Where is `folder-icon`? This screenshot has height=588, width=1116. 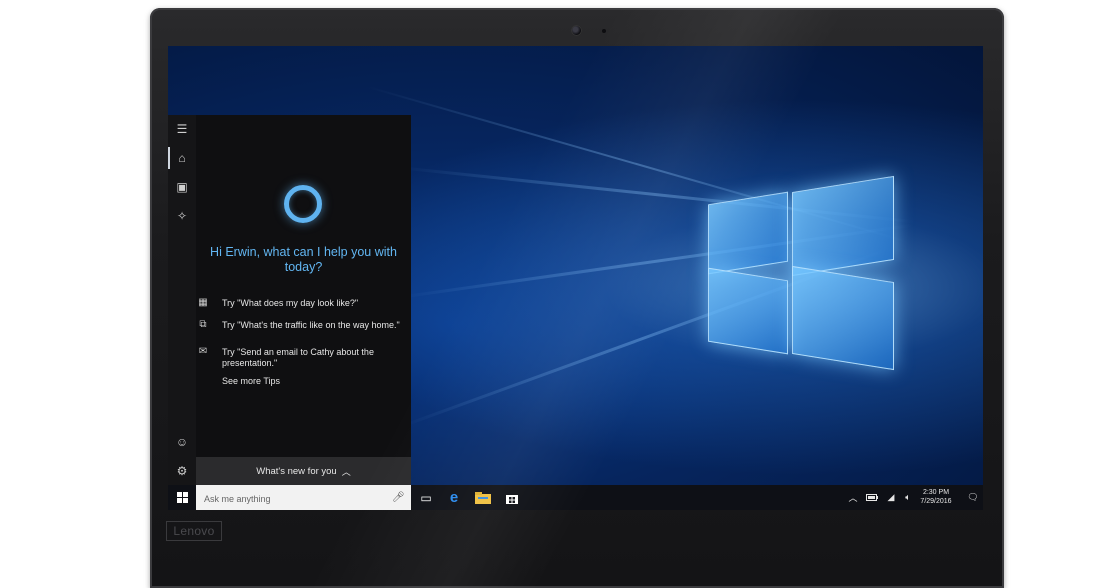 folder-icon is located at coordinates (483, 497).